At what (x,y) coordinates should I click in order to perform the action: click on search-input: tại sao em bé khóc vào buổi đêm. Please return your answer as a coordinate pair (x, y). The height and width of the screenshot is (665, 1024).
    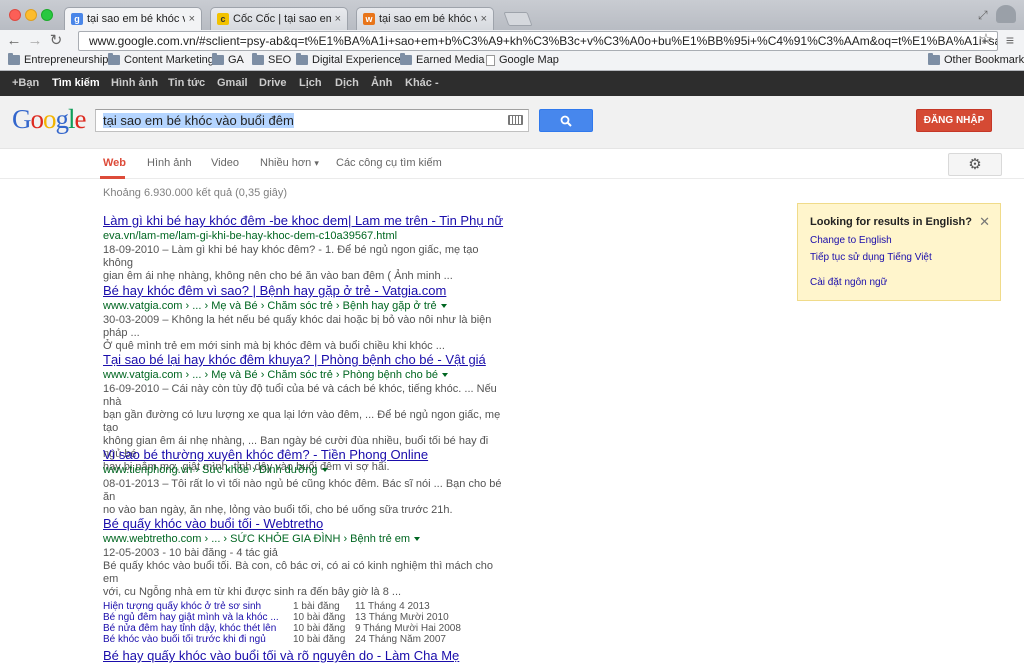
    Looking at the image, I should click on (312, 120).